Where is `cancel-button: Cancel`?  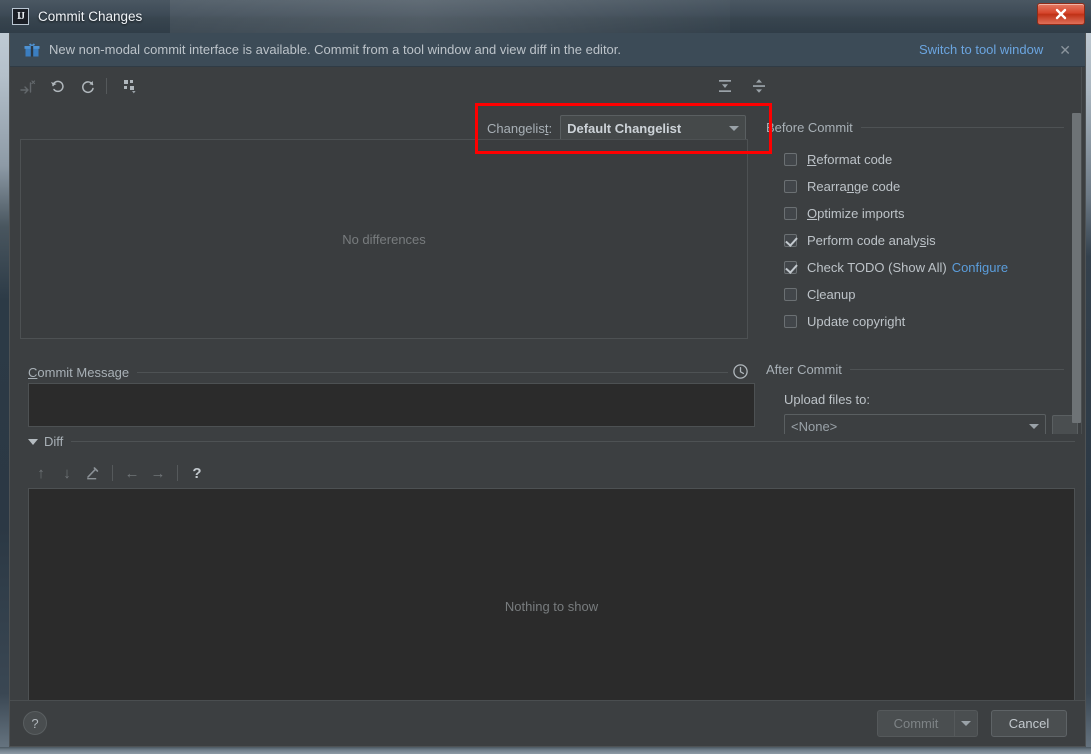 cancel-button: Cancel is located at coordinates (1029, 723).